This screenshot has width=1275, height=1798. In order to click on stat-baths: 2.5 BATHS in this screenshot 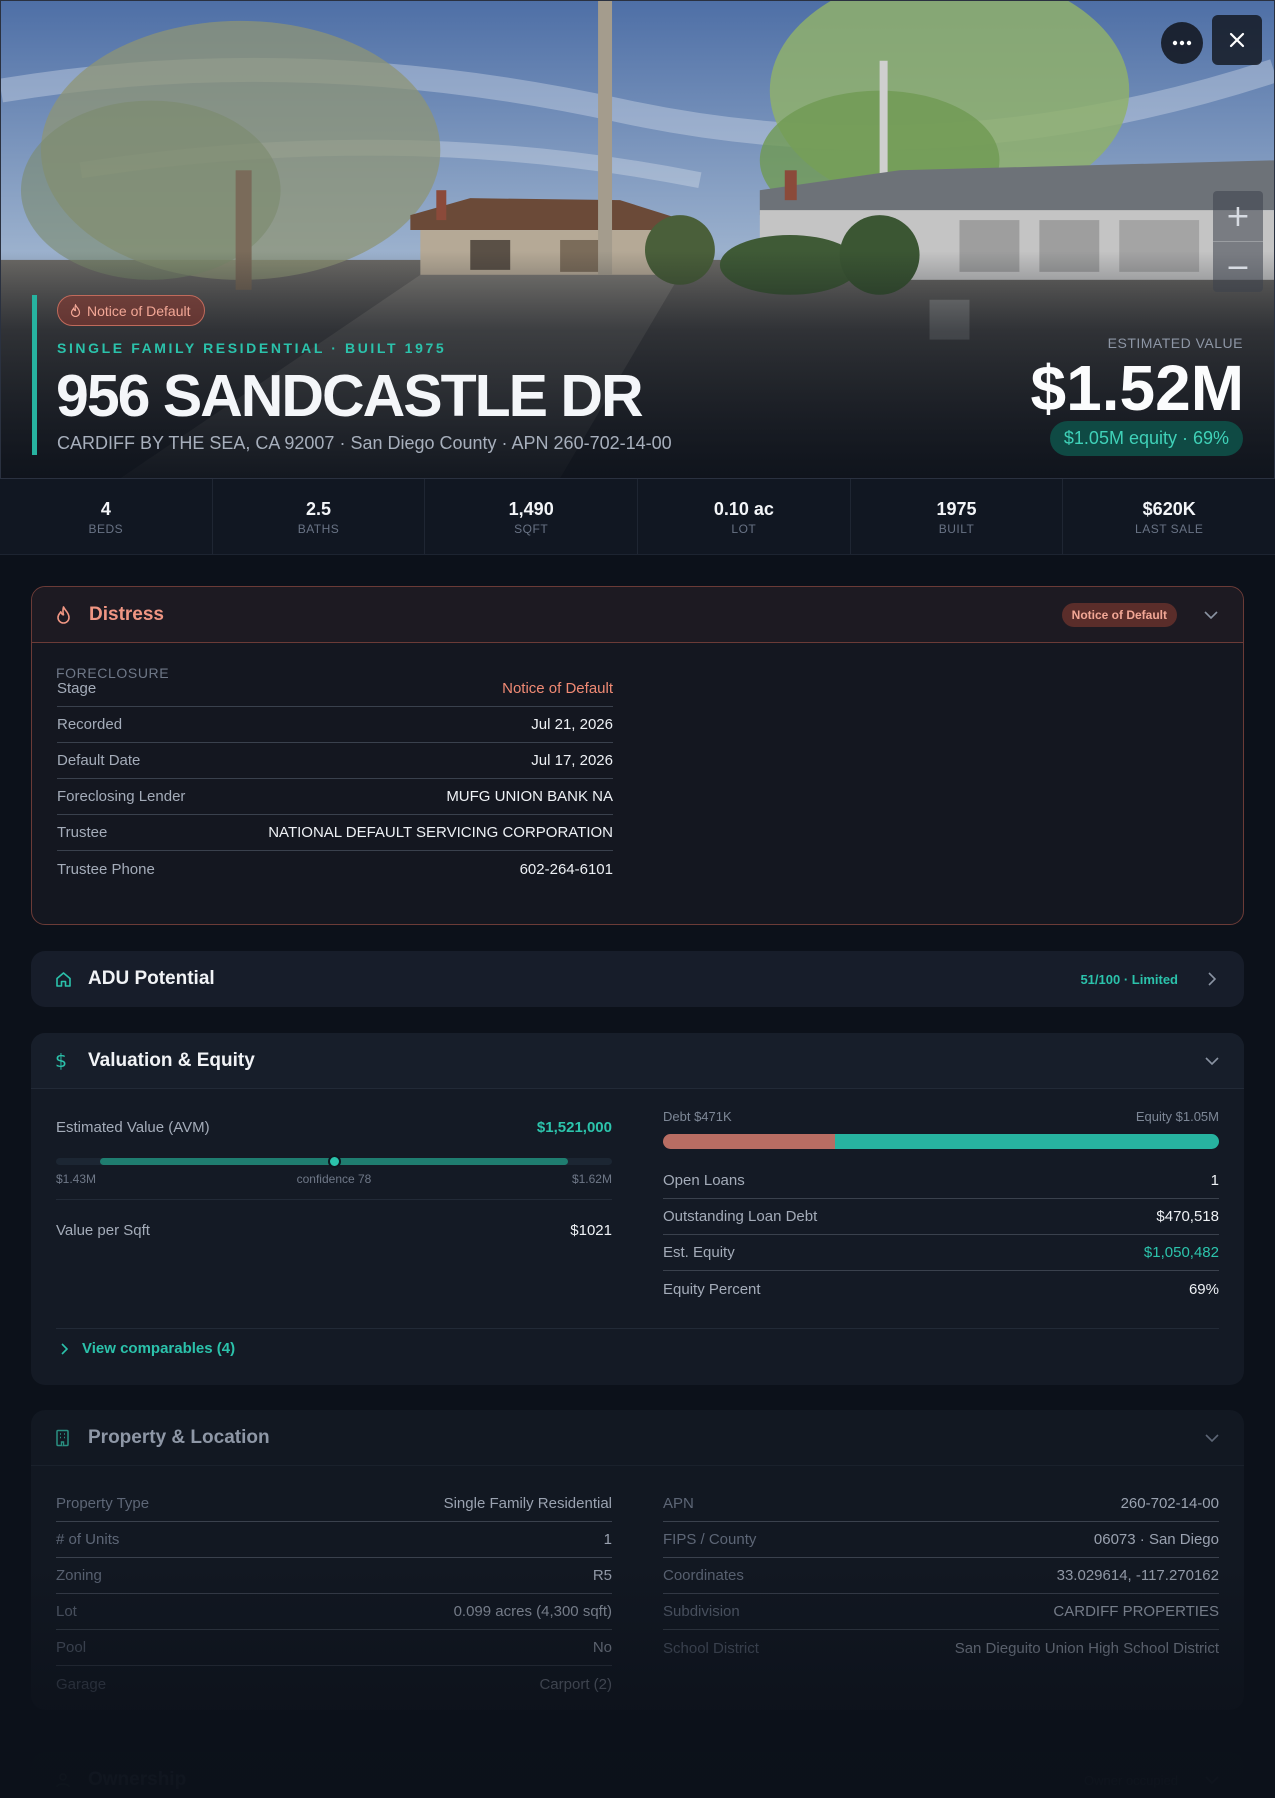, I will do `click(319, 516)`.